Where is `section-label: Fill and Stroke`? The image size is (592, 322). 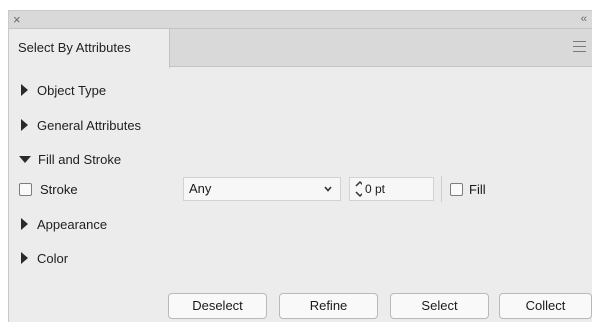
section-label: Fill and Stroke is located at coordinates (80, 159).